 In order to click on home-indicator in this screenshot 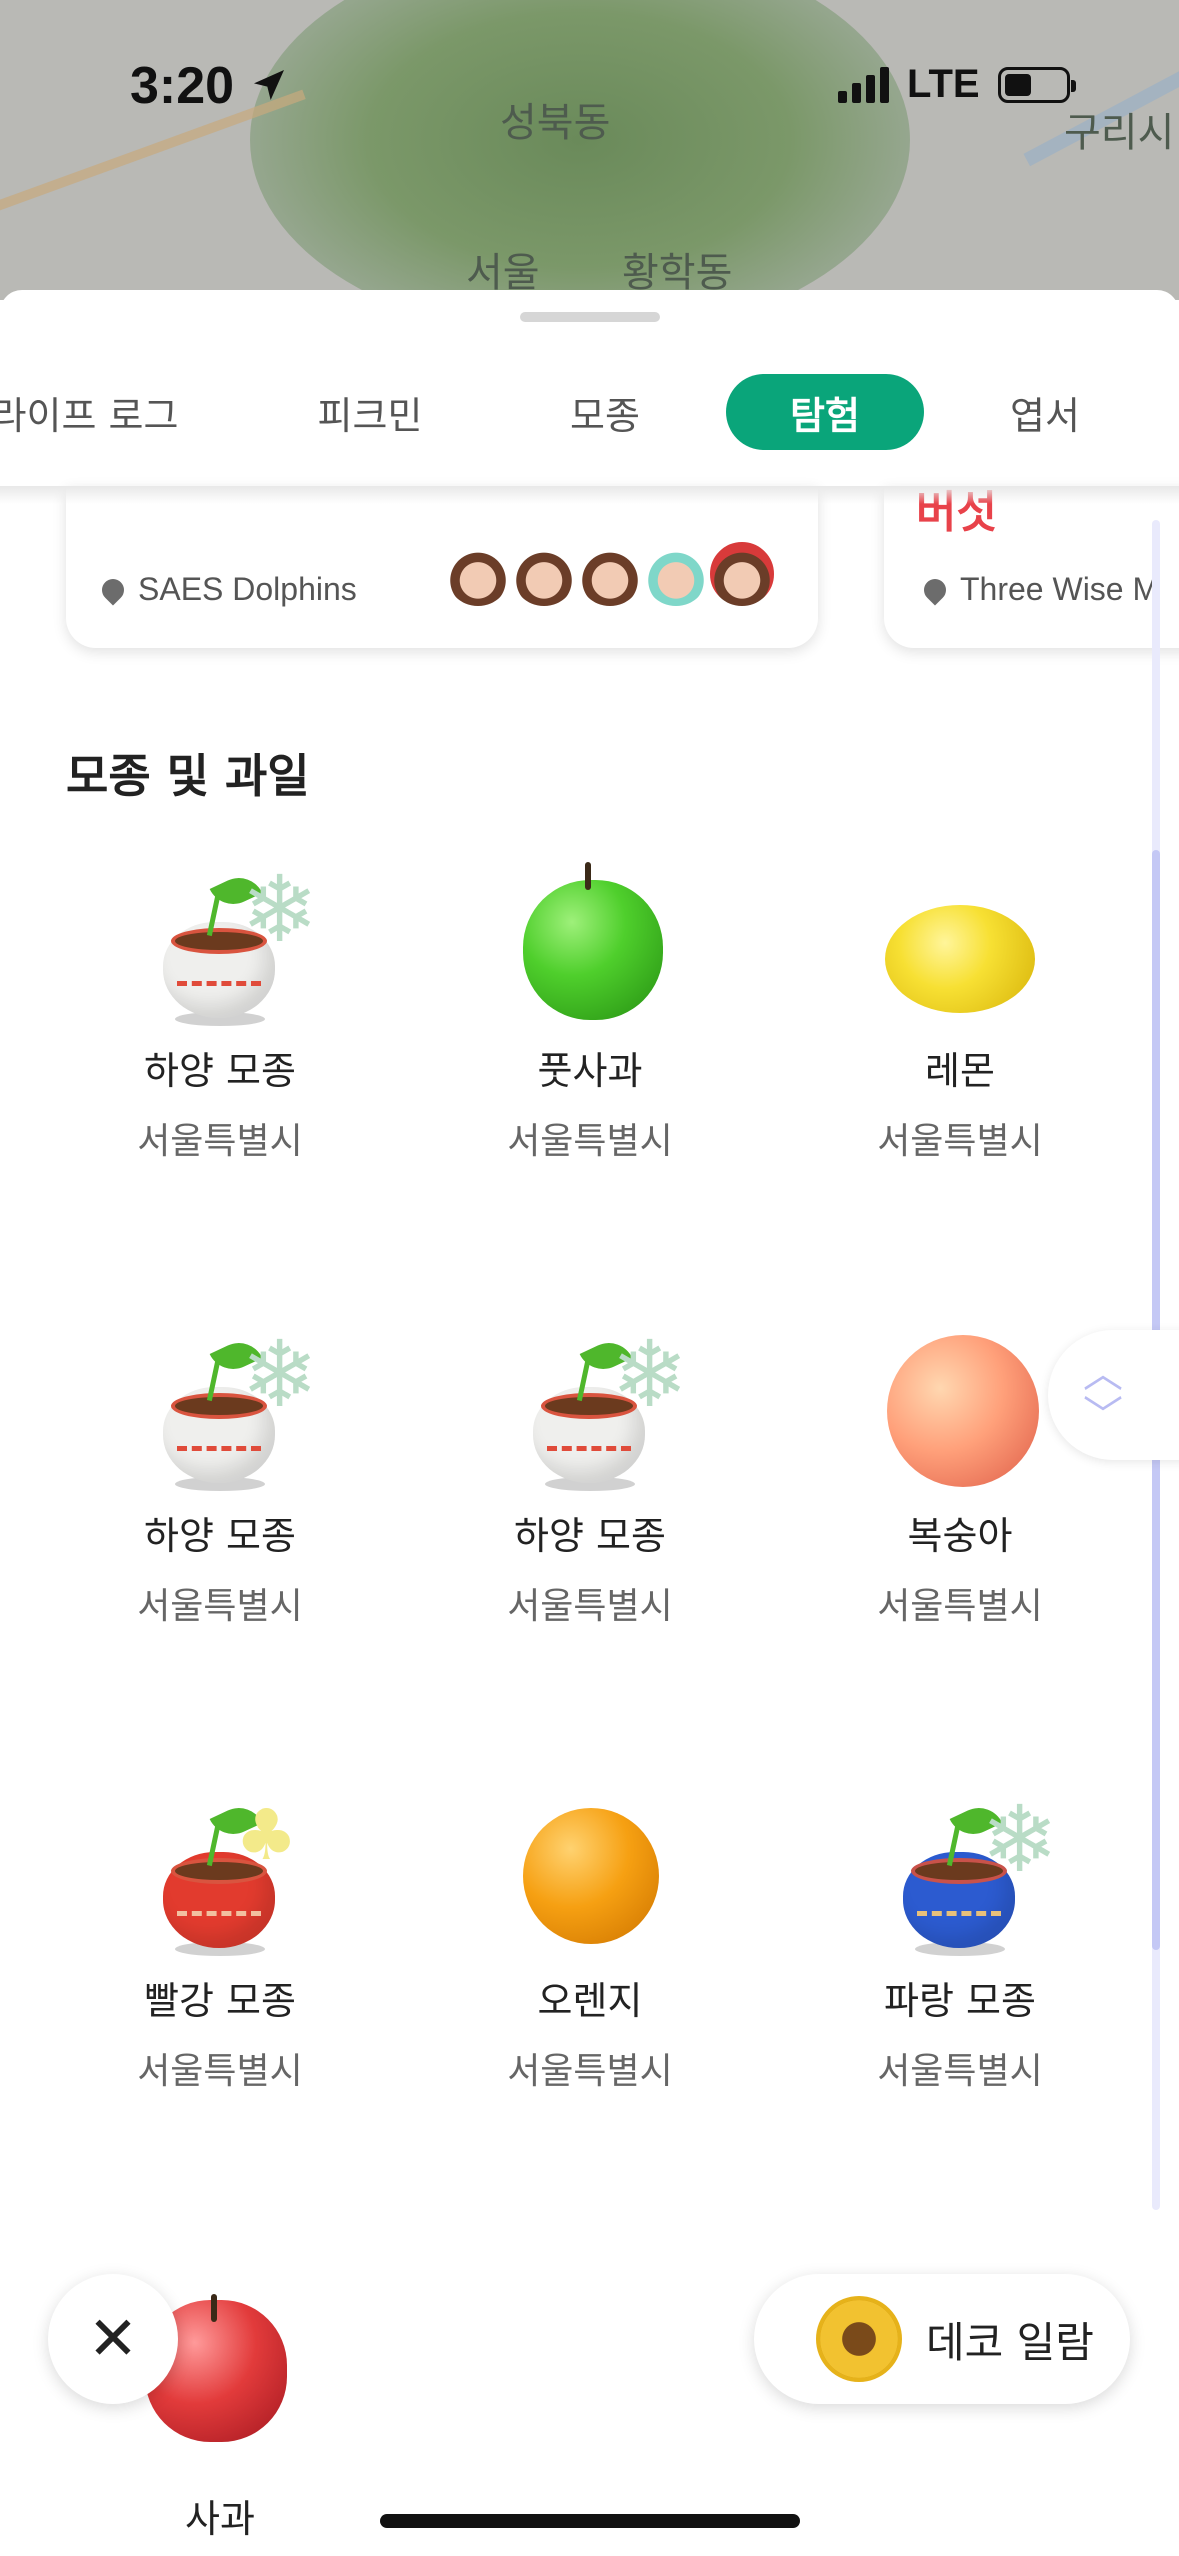, I will do `click(590, 2521)`.